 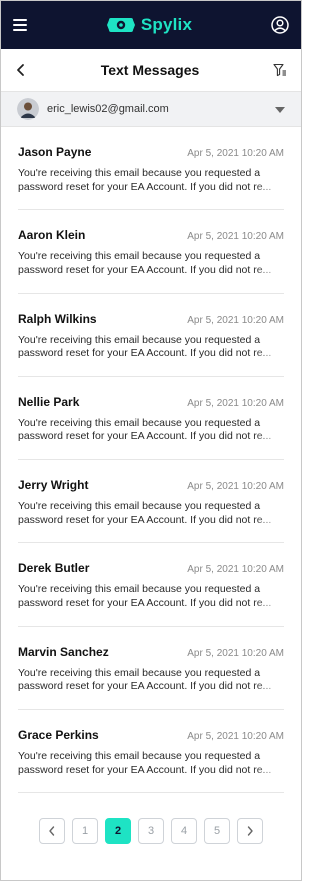 I want to click on brand-logo: Spylix, so click(x=149, y=25).